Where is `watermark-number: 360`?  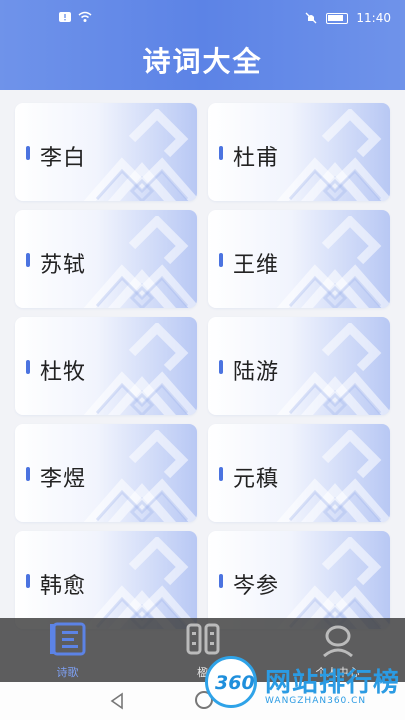 watermark-number: 360 is located at coordinates (235, 683).